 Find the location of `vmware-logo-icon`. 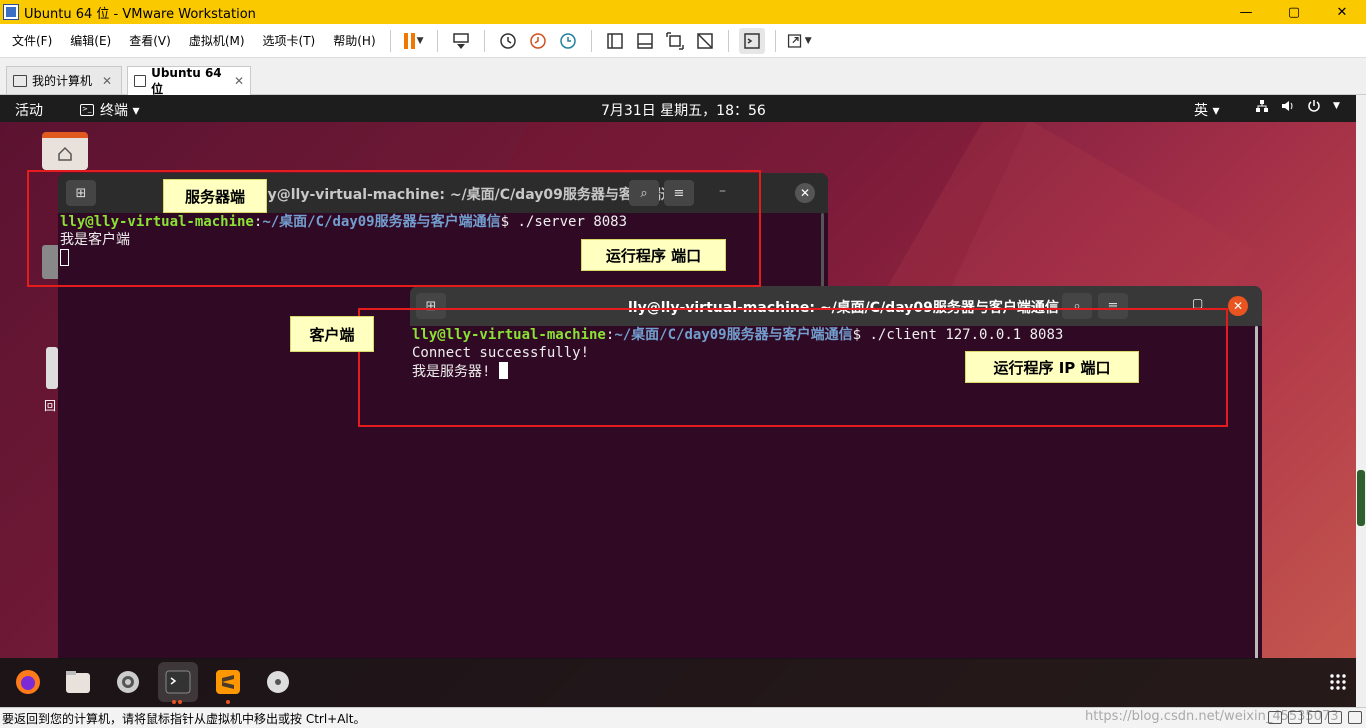

vmware-logo-icon is located at coordinates (11, 12).